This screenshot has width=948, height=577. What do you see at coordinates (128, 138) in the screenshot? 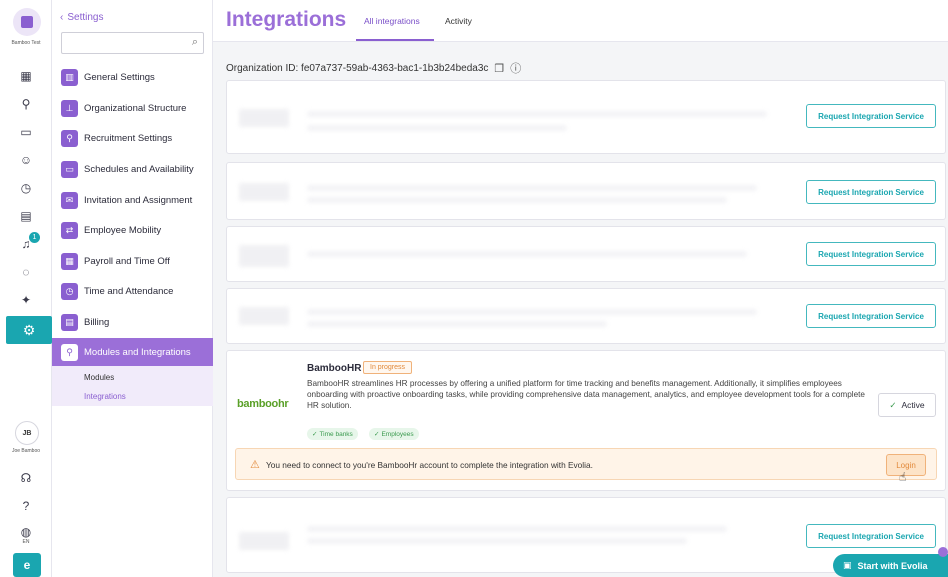
I see `sidebar-item-label: Recruitment Settings` at bounding box center [128, 138].